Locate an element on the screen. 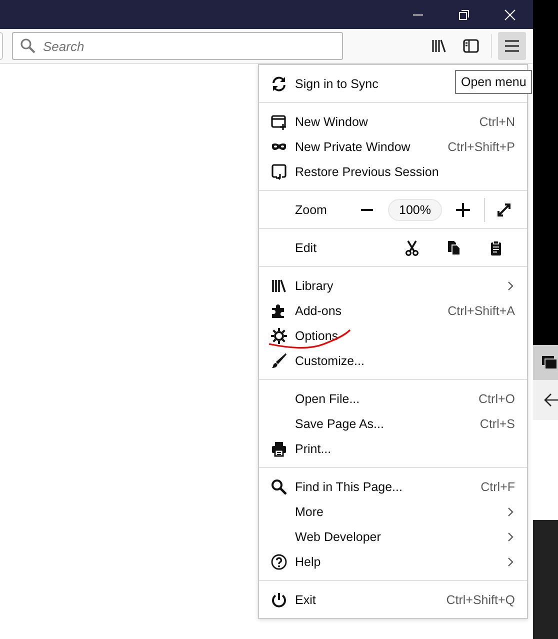 This screenshot has width=558, height=639. menu-item: Open File... Ctrl+O is located at coordinates (393, 398).